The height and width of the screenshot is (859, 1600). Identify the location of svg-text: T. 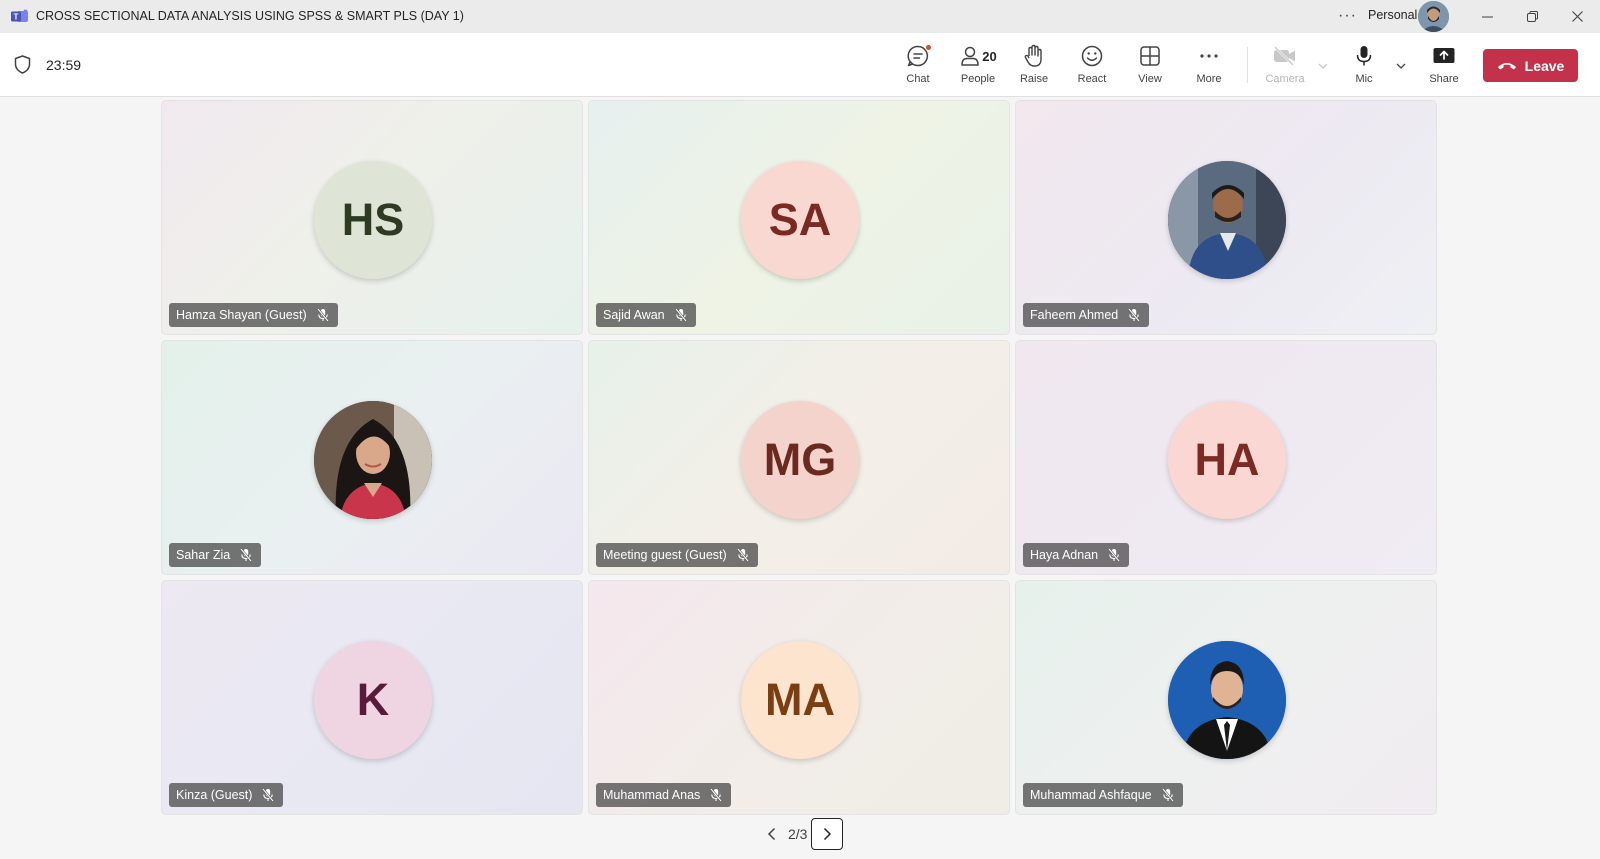
(16, 17).